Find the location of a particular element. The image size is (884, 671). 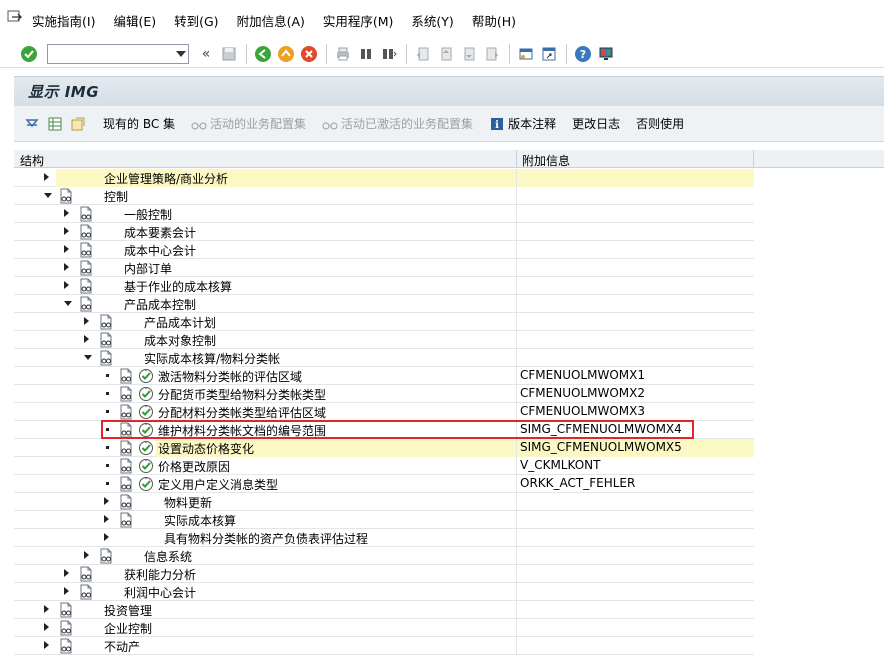

column-structure-header: 结构 is located at coordinates (32, 160).